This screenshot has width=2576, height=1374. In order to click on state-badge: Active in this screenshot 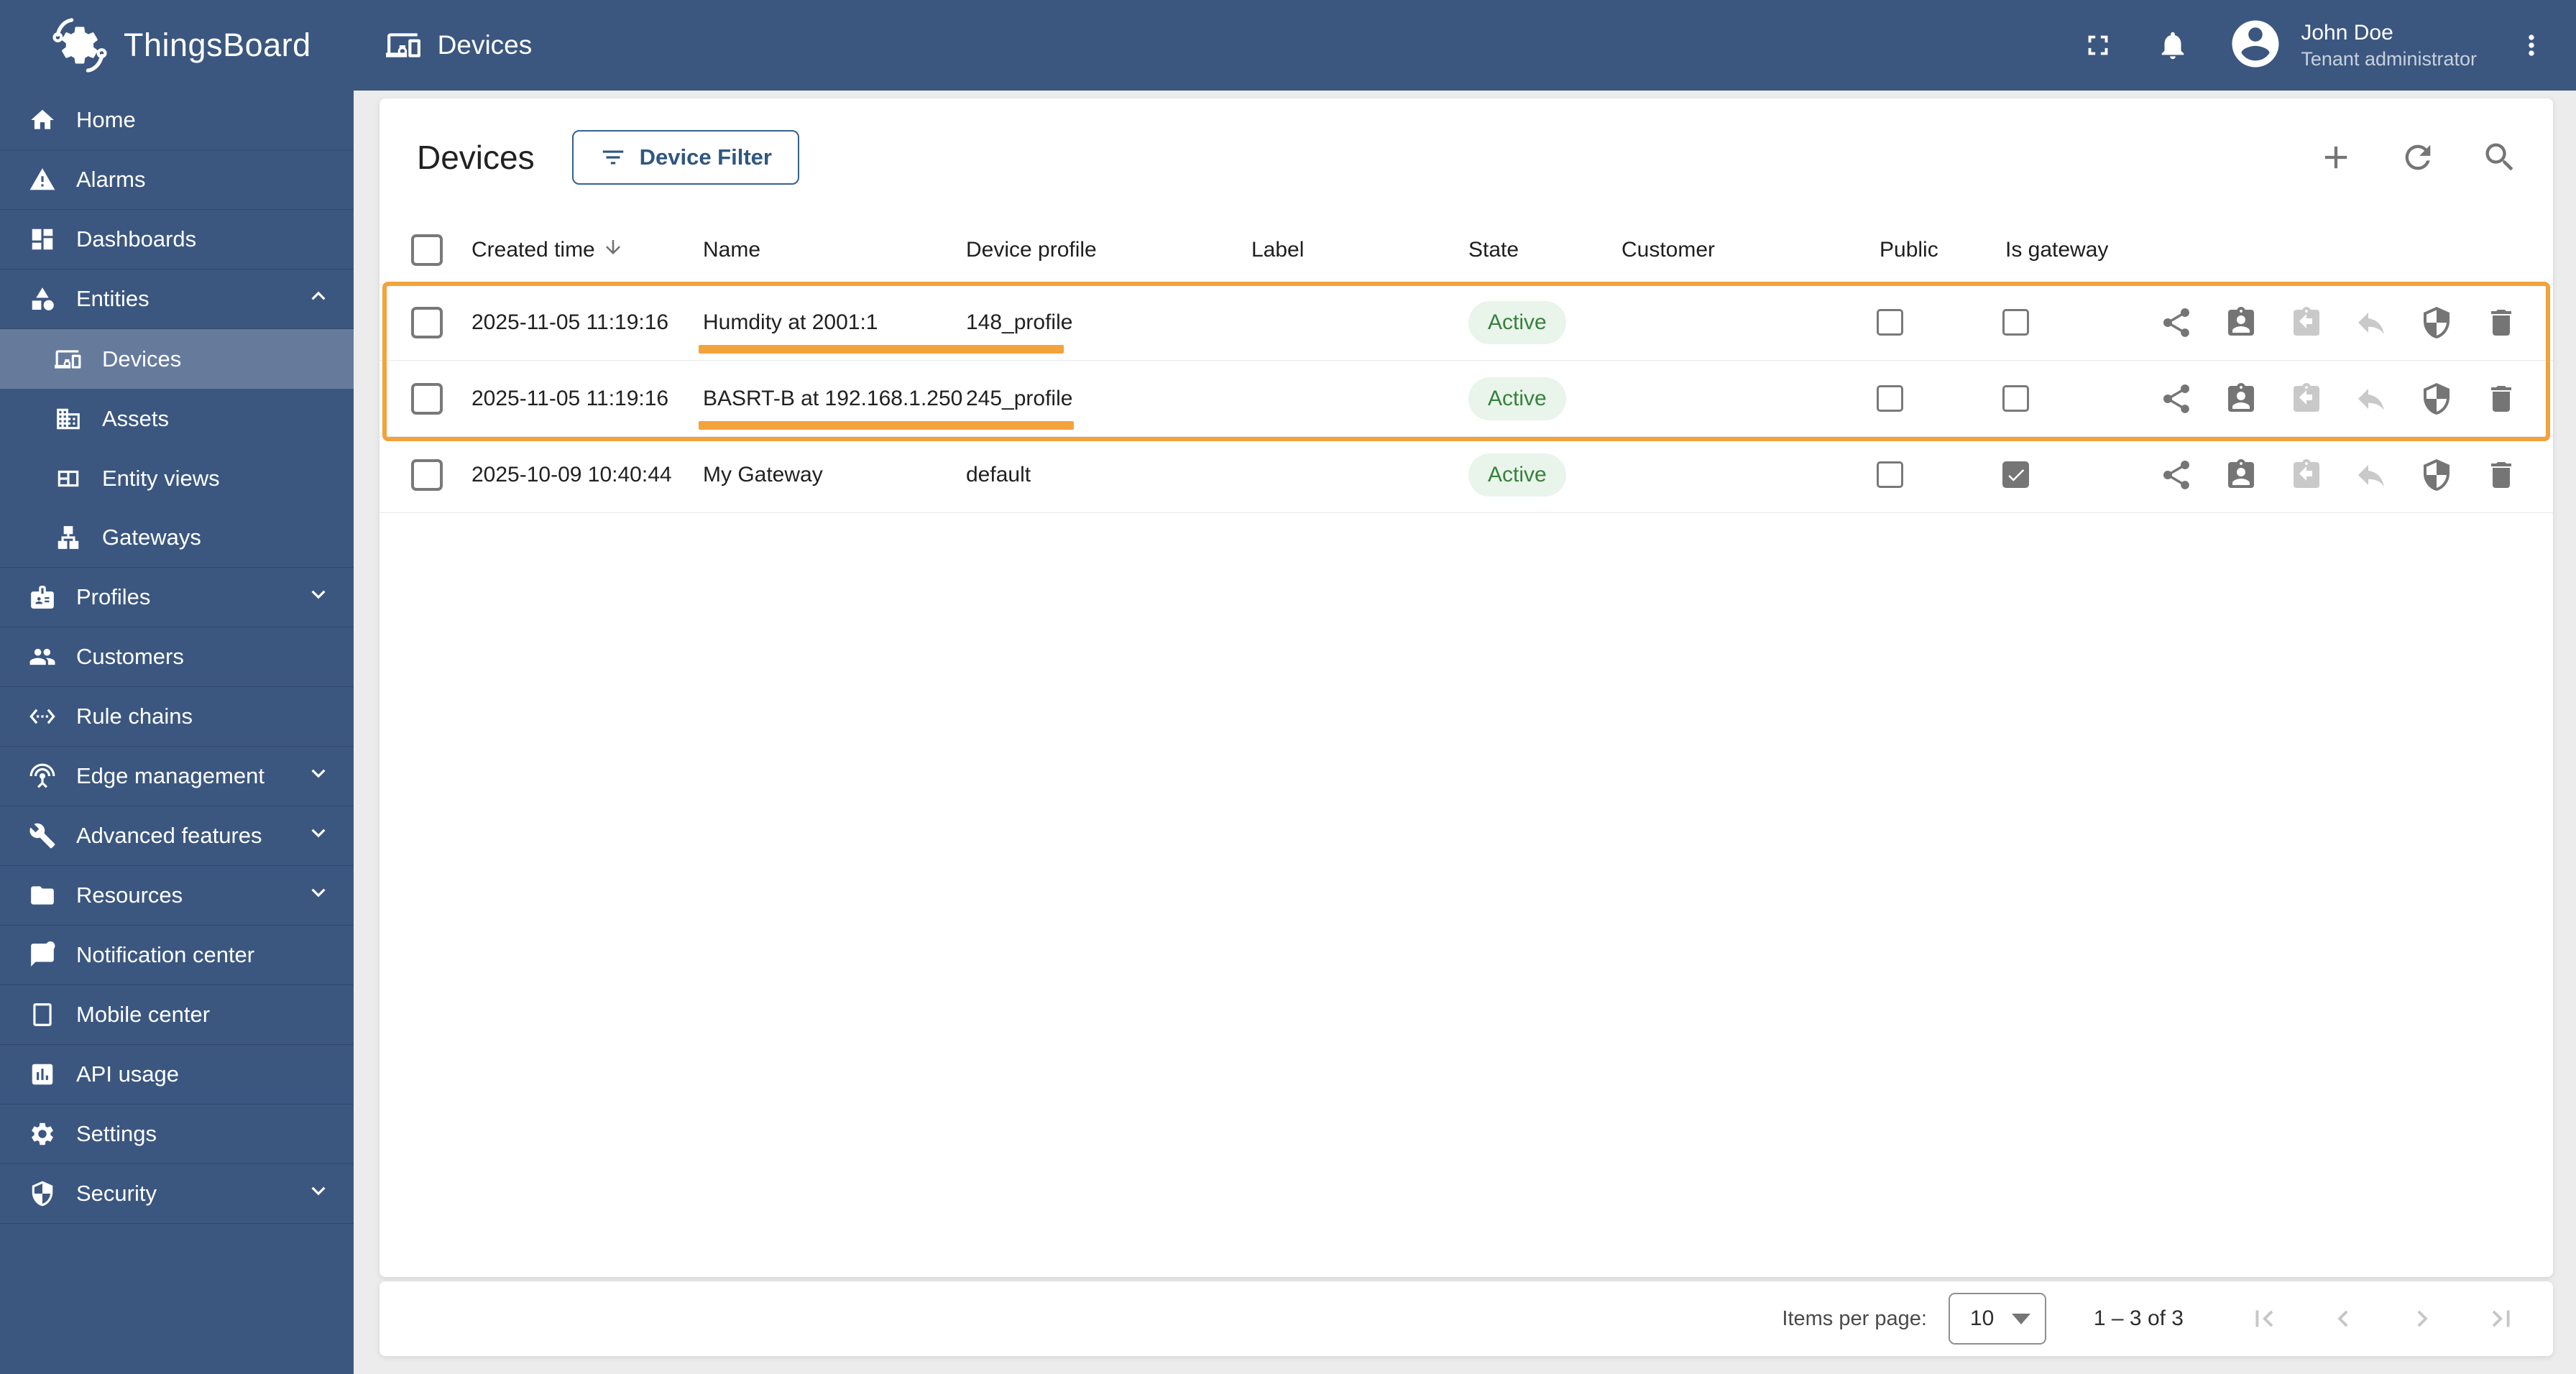, I will do `click(1517, 398)`.